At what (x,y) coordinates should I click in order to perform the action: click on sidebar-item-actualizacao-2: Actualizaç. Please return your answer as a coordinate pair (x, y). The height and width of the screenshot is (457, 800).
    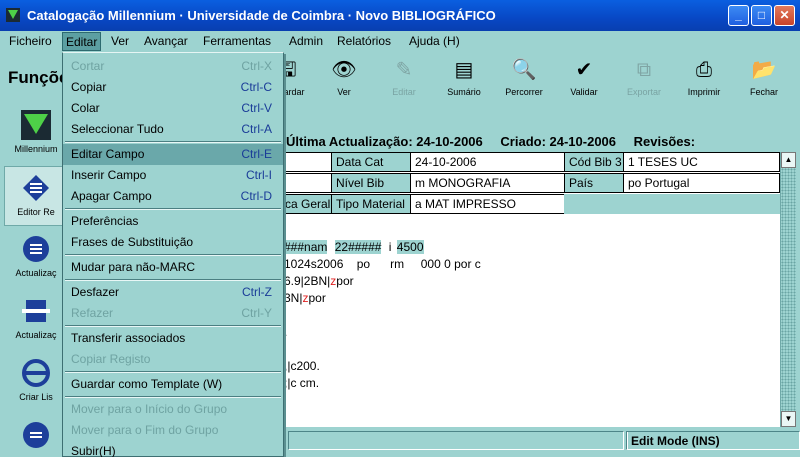
    Looking at the image, I should click on (36, 320).